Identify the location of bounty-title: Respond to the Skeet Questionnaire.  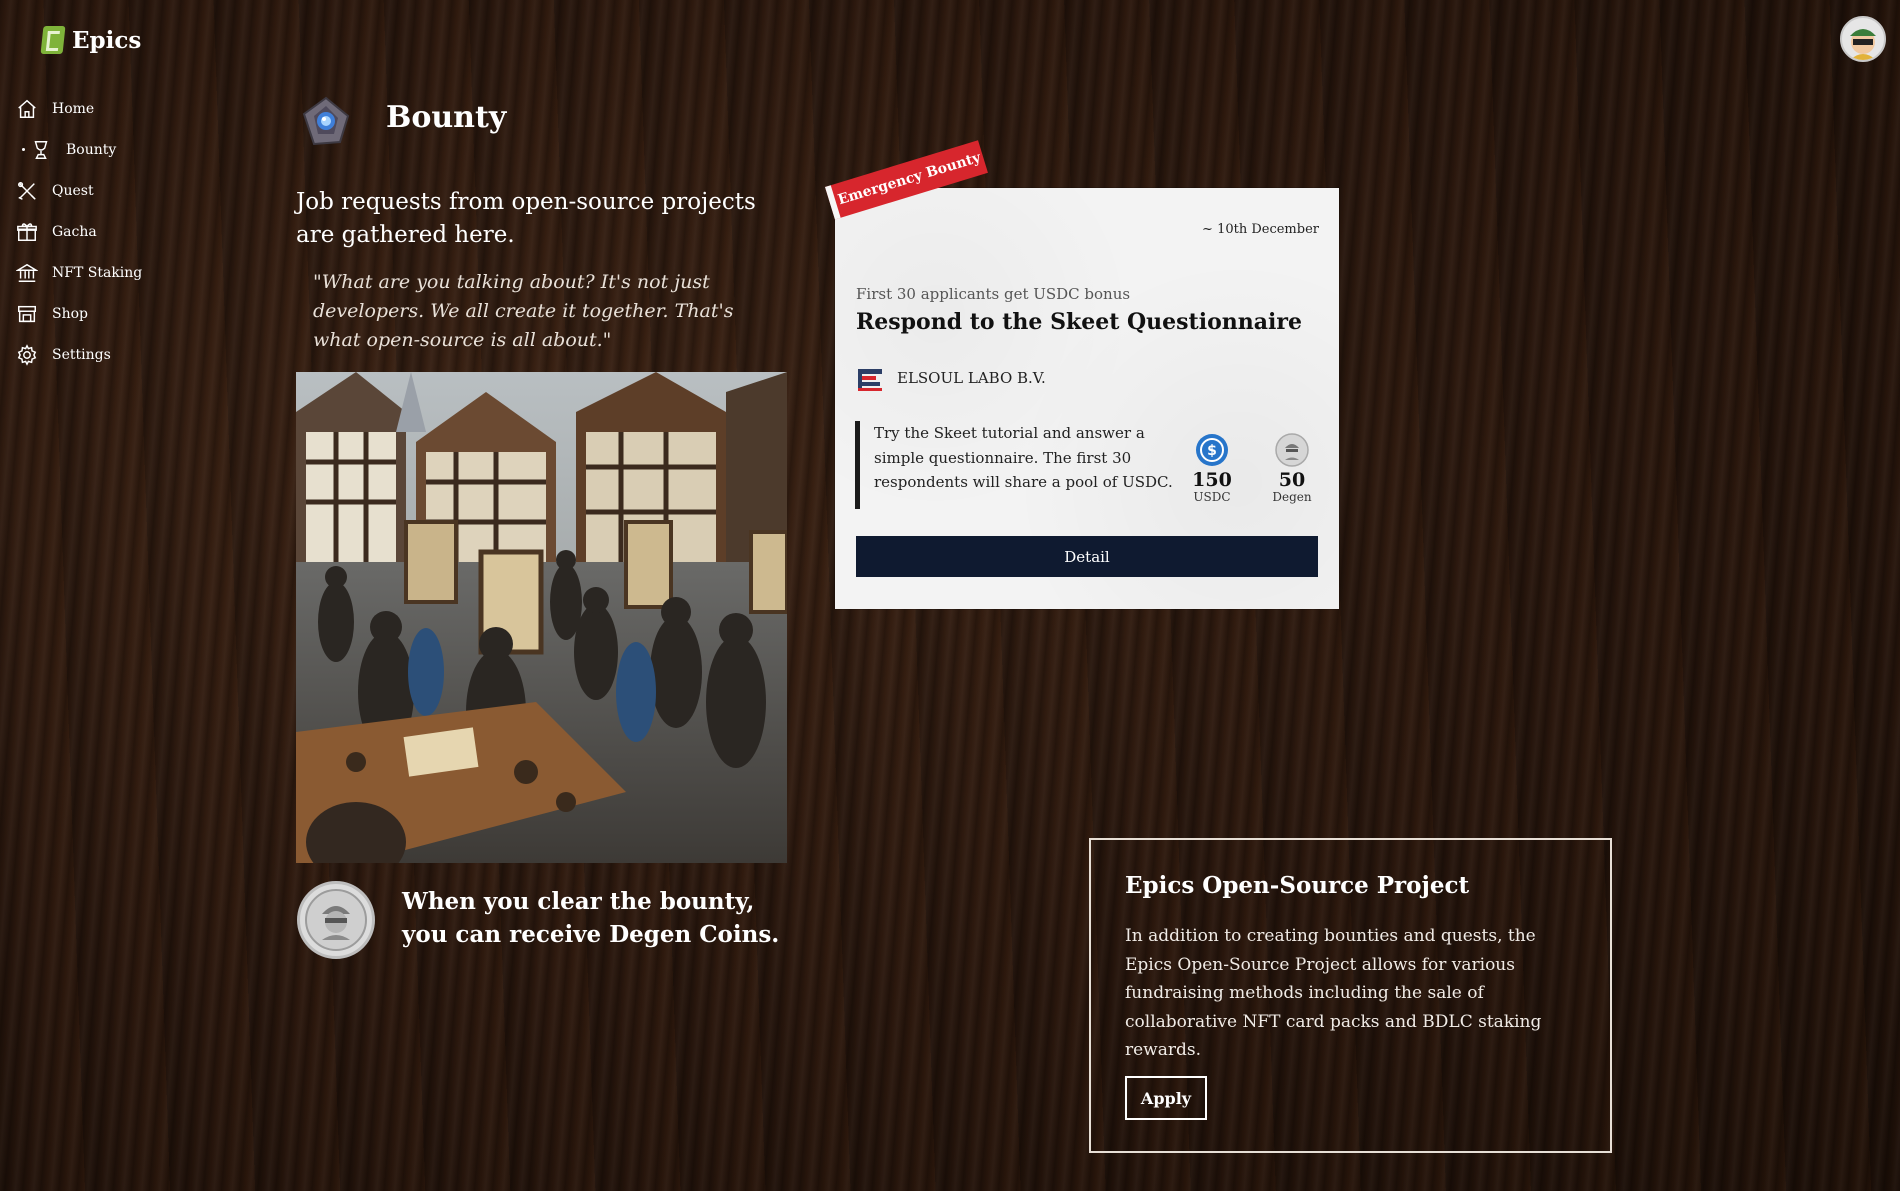
(1079, 322).